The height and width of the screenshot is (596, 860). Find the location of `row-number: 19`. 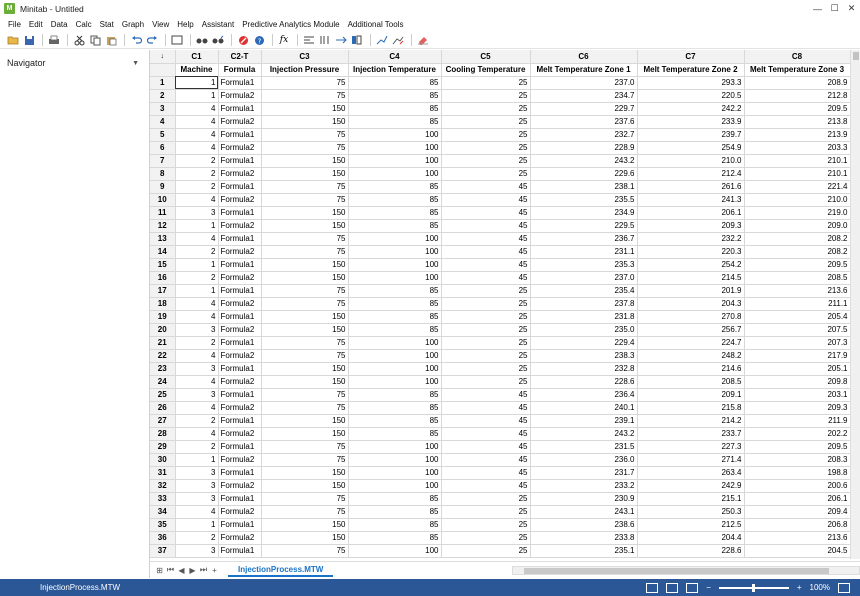

row-number: 19 is located at coordinates (163, 317).